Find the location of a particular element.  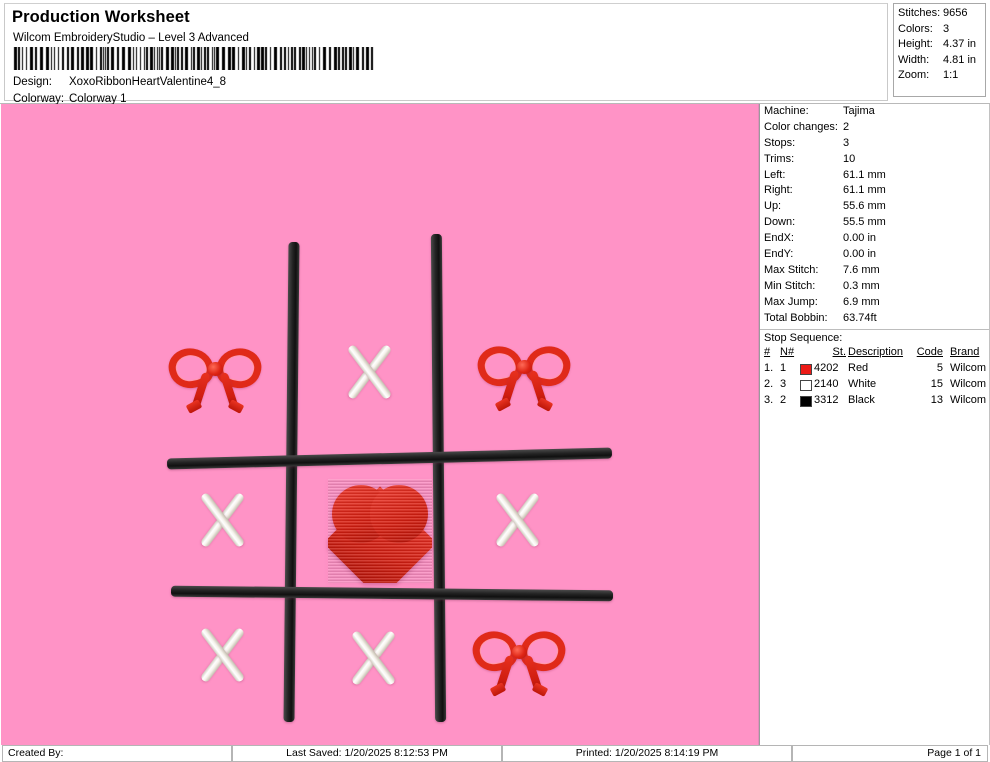

machine-info-label: Total Bobbin: is located at coordinates (796, 317).